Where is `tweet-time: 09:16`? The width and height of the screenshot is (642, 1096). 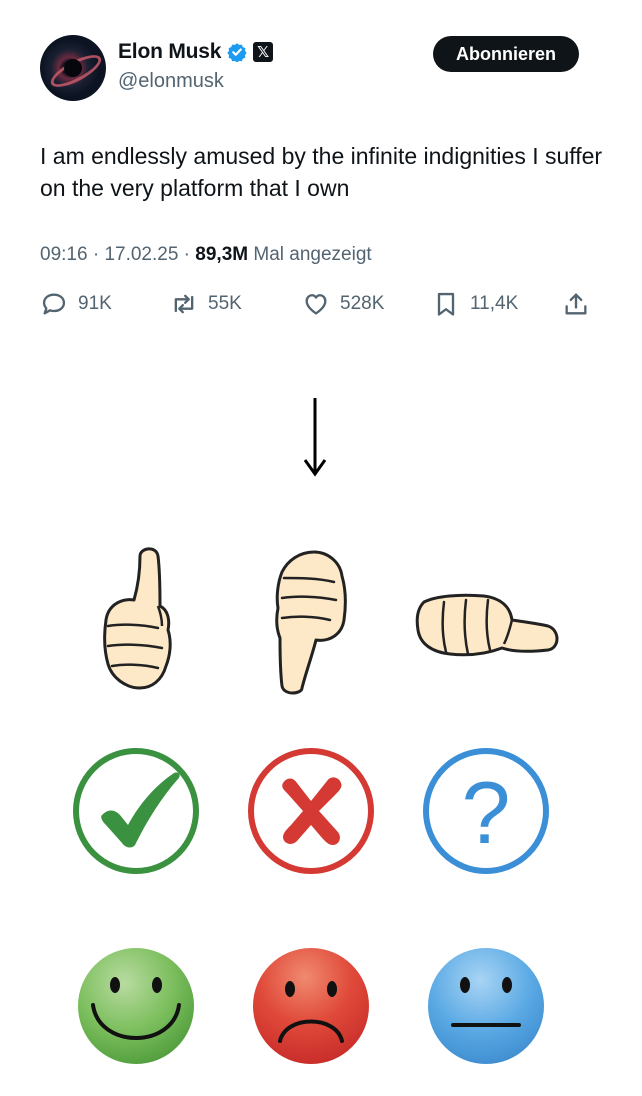
tweet-time: 09:16 is located at coordinates (64, 254).